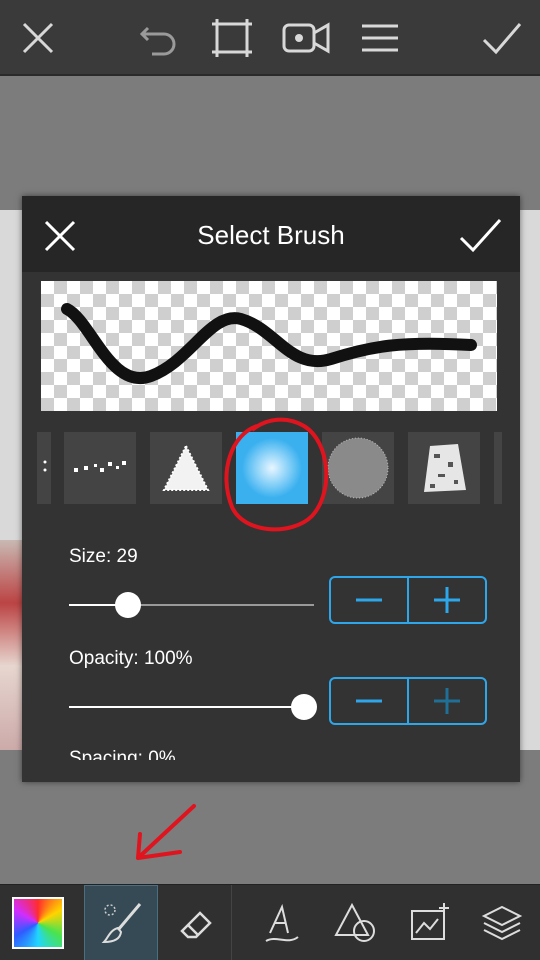 This screenshot has height=960, width=540. I want to click on text-icon, so click(282, 922).